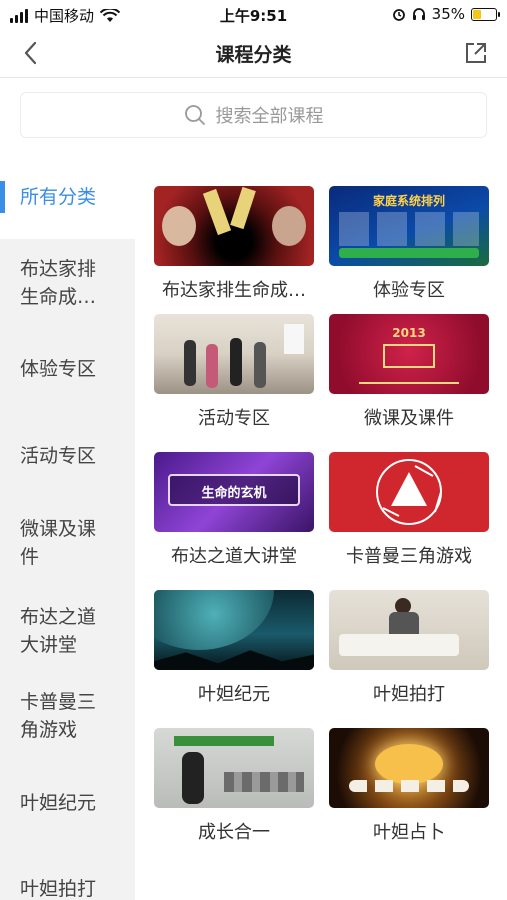 The width and height of the screenshot is (507, 900). I want to click on course-title: 活动专区, so click(234, 418).